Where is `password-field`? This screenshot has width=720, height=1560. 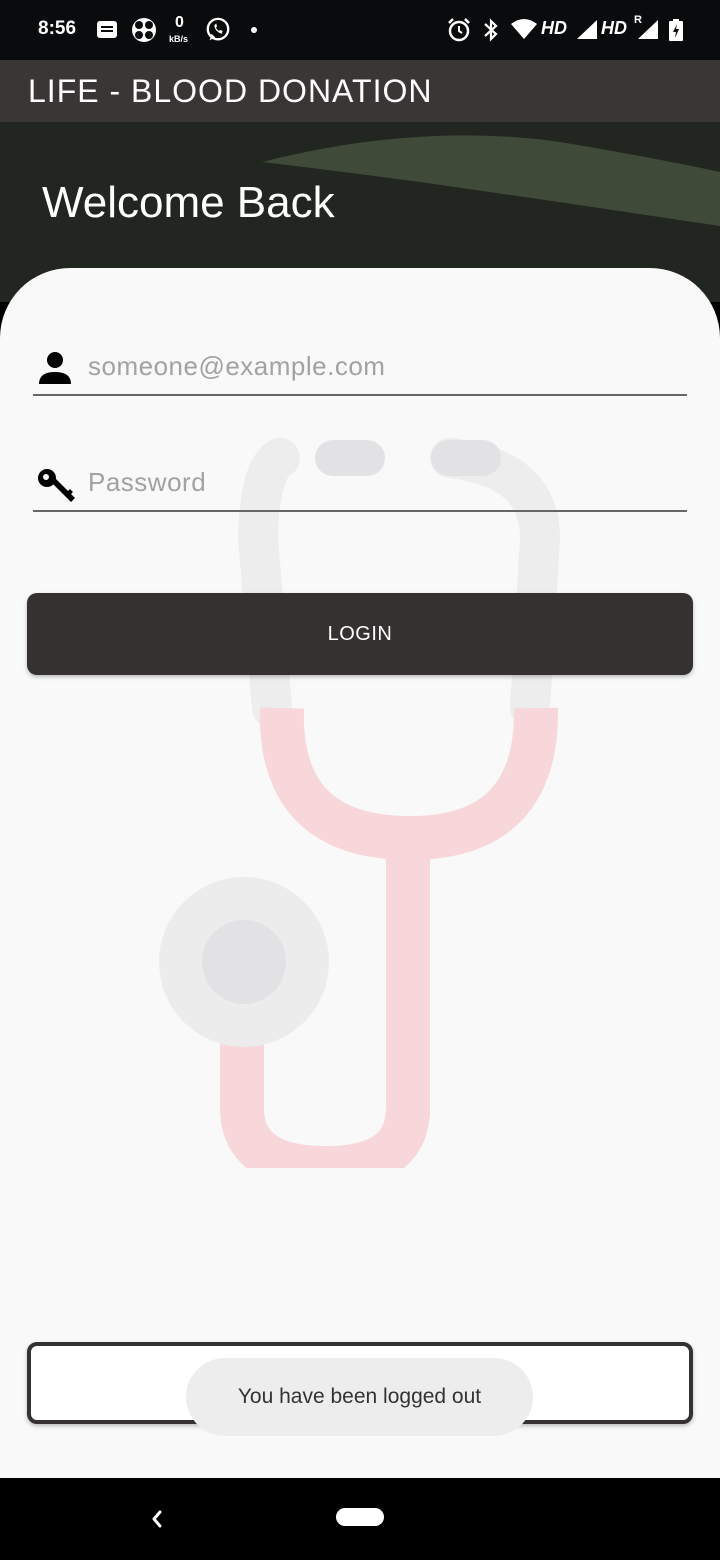 password-field is located at coordinates (360, 482).